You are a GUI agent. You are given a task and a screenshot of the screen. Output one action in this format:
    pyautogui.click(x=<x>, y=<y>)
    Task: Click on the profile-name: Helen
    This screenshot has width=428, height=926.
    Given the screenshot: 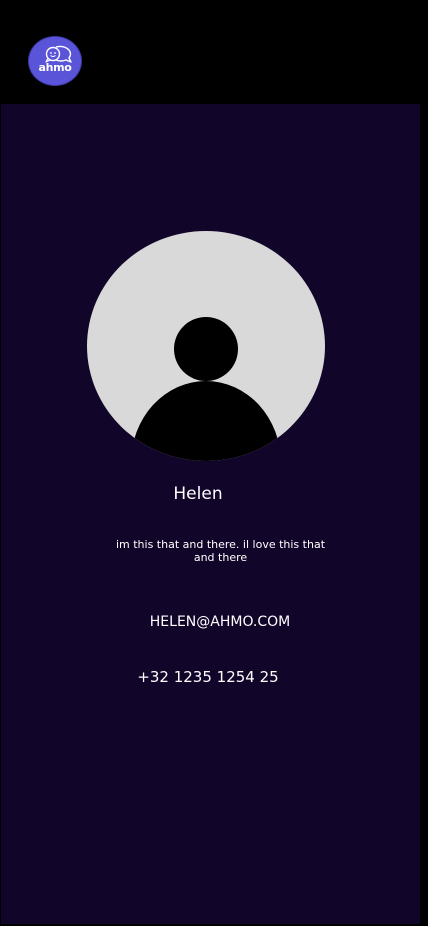 What is the action you would take?
    pyautogui.click(x=198, y=494)
    